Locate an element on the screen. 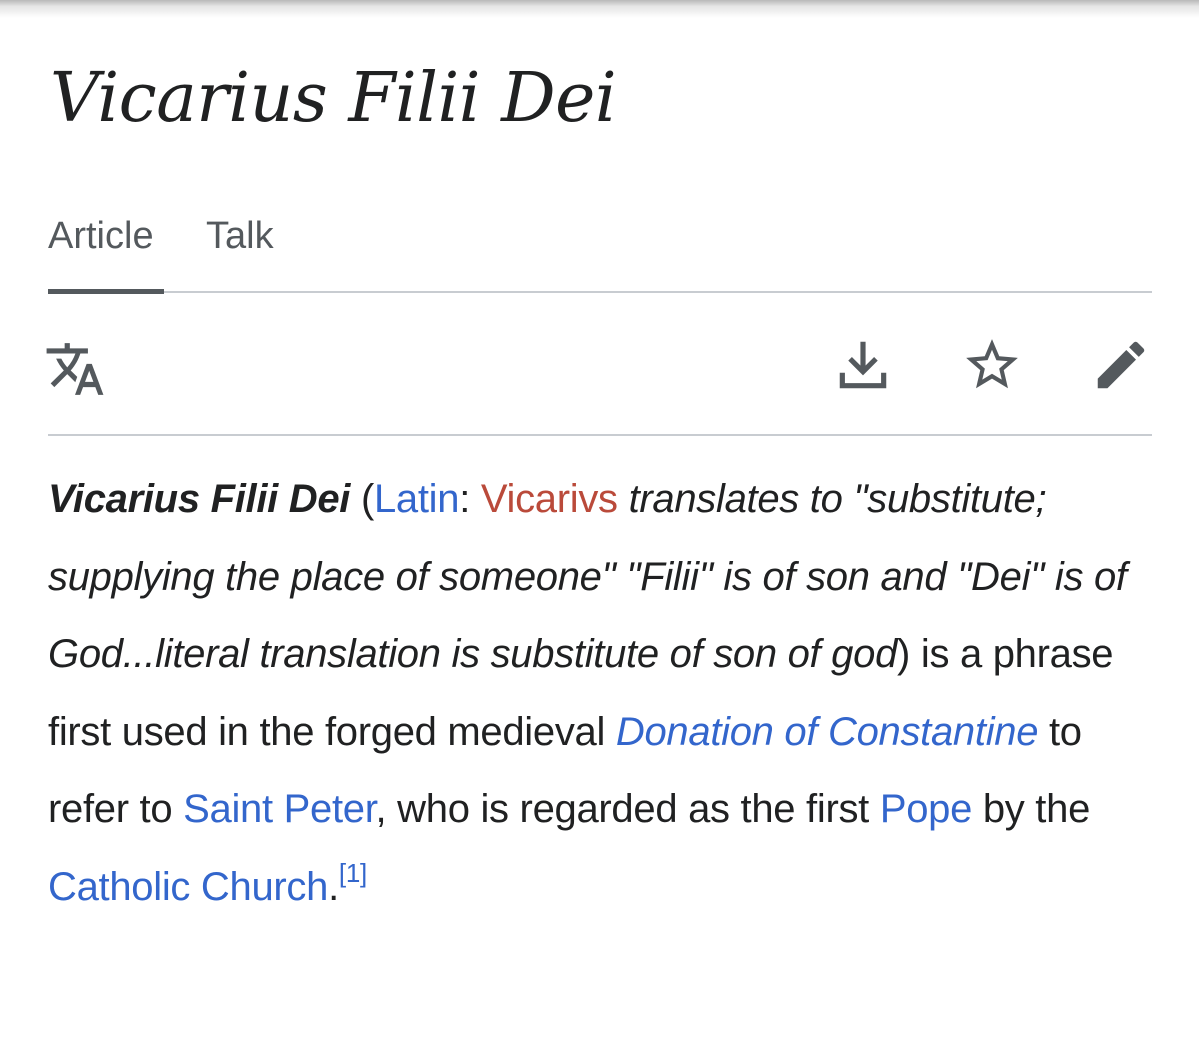 The height and width of the screenshot is (1050, 1199). lead-text-by-the: by the is located at coordinates (1031, 809).